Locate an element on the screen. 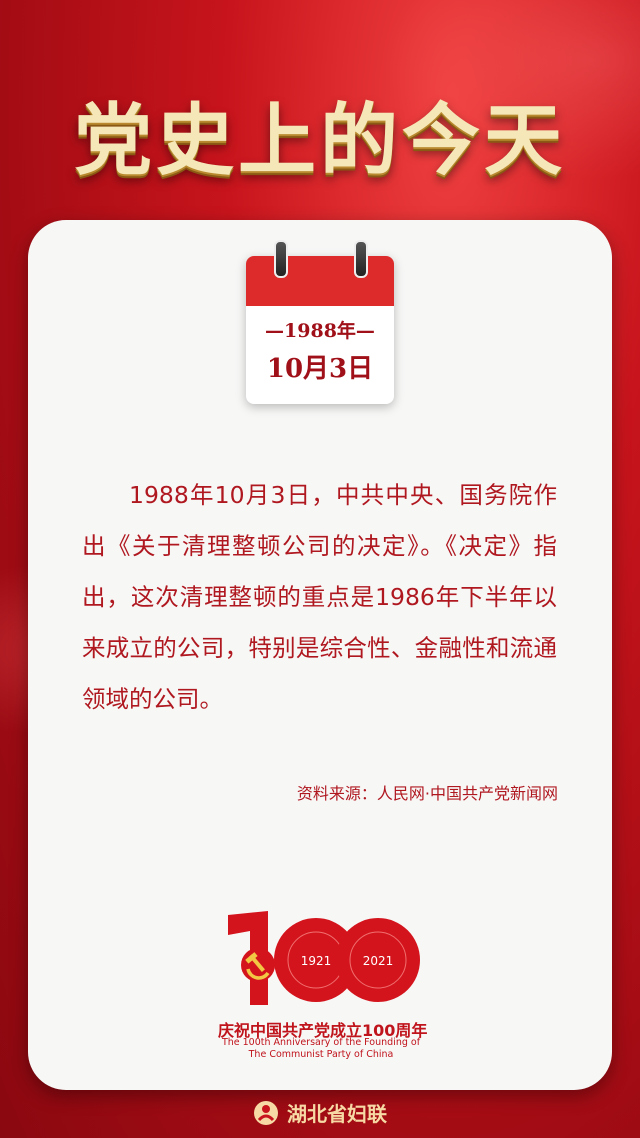  calendar-icon: —1988年— 10月3日 is located at coordinates (320, 330).